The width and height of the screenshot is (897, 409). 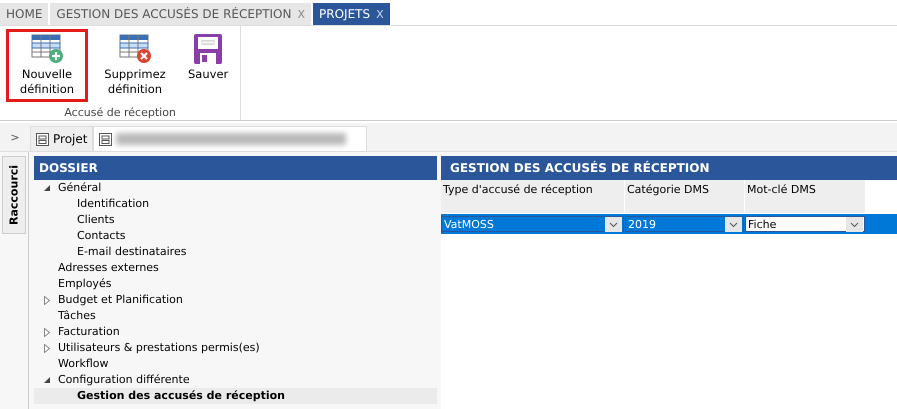 What do you see at coordinates (235, 168) in the screenshot?
I see `panel-header: DOSSIER` at bounding box center [235, 168].